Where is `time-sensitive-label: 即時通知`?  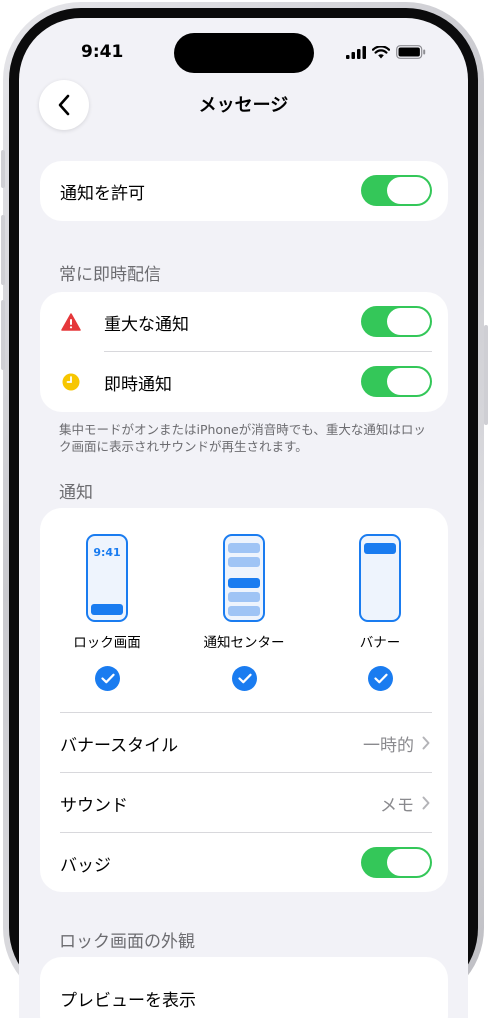
time-sensitive-label: 即時通知 is located at coordinates (138, 384).